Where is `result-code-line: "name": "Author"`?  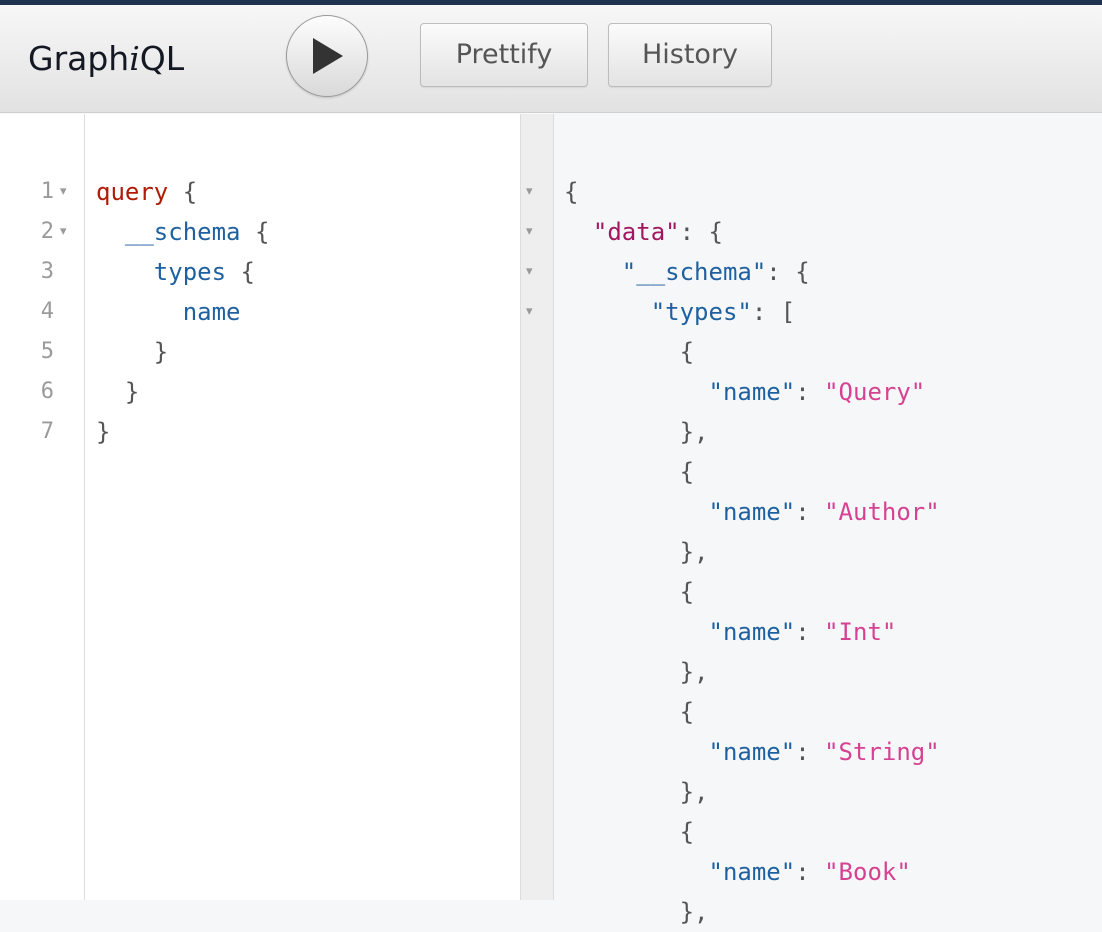
result-code-line: "name": "Author" is located at coordinates (824, 512).